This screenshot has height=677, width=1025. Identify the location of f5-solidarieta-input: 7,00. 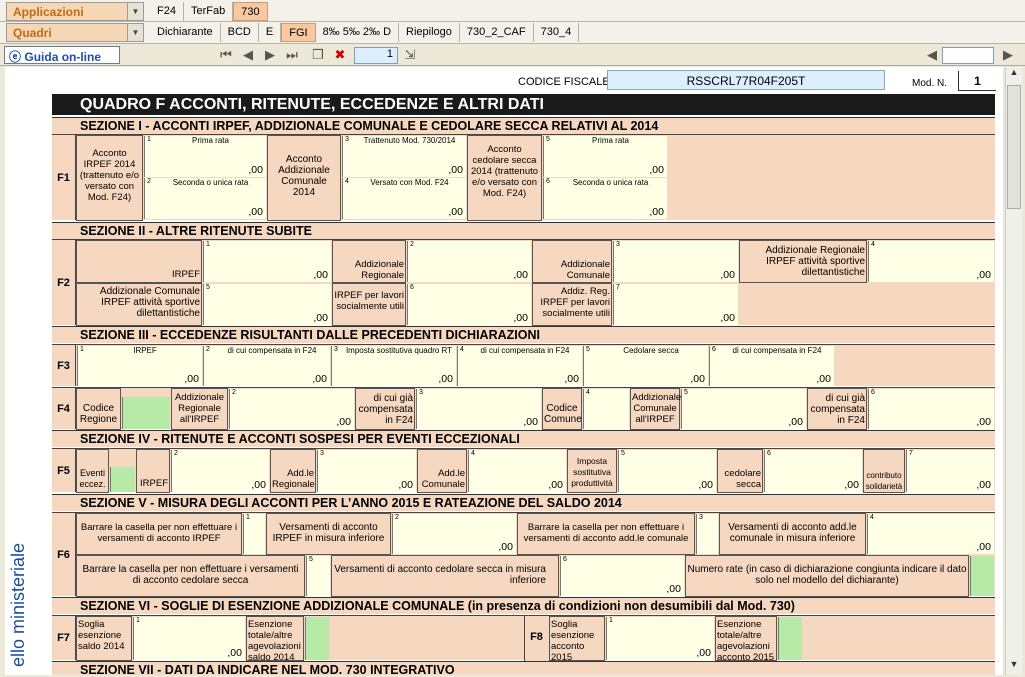
(950, 471).